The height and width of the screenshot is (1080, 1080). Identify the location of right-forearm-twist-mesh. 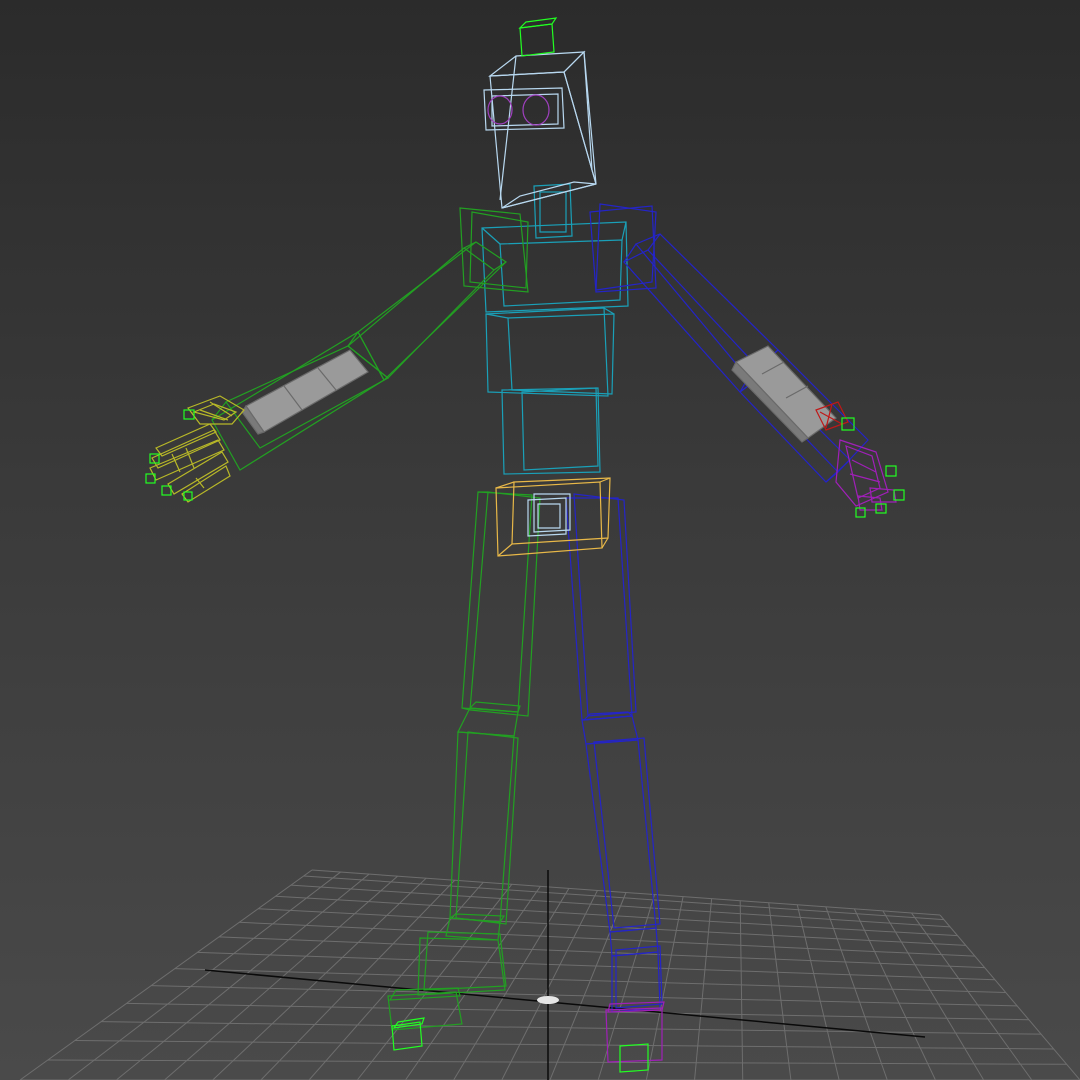
(784, 394).